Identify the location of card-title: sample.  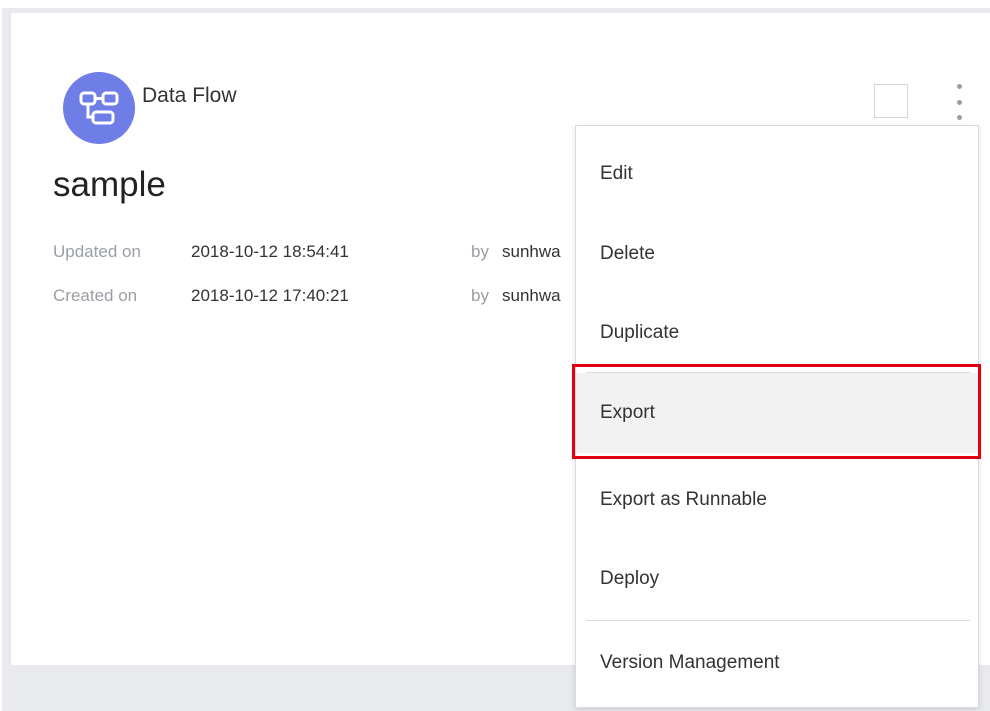
(109, 184).